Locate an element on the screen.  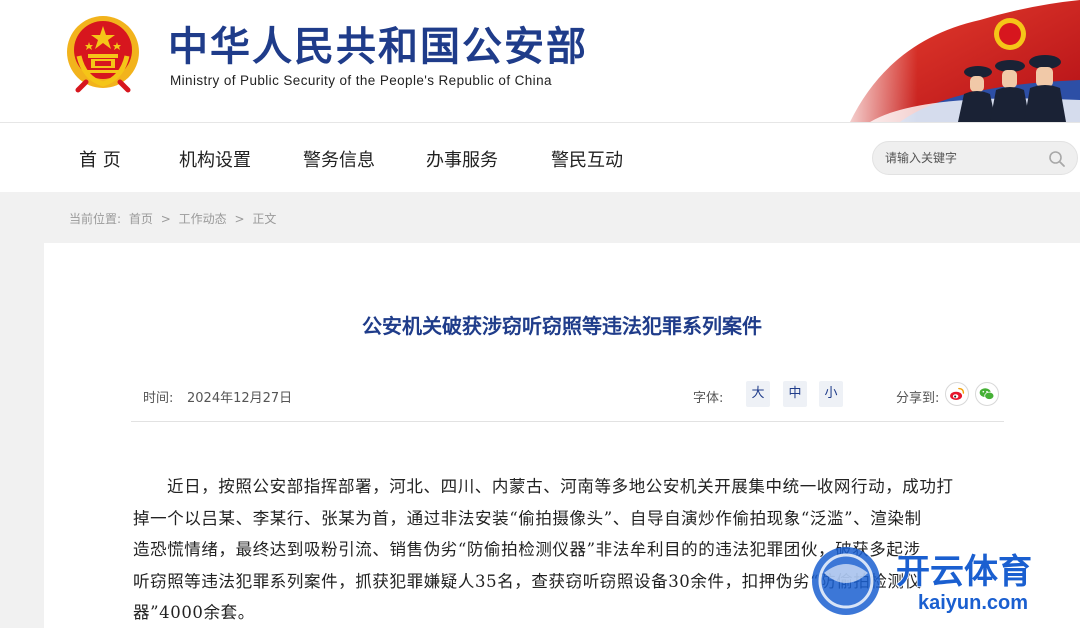
breadcrumb-item-current: 正文 is located at coordinates (264, 219).